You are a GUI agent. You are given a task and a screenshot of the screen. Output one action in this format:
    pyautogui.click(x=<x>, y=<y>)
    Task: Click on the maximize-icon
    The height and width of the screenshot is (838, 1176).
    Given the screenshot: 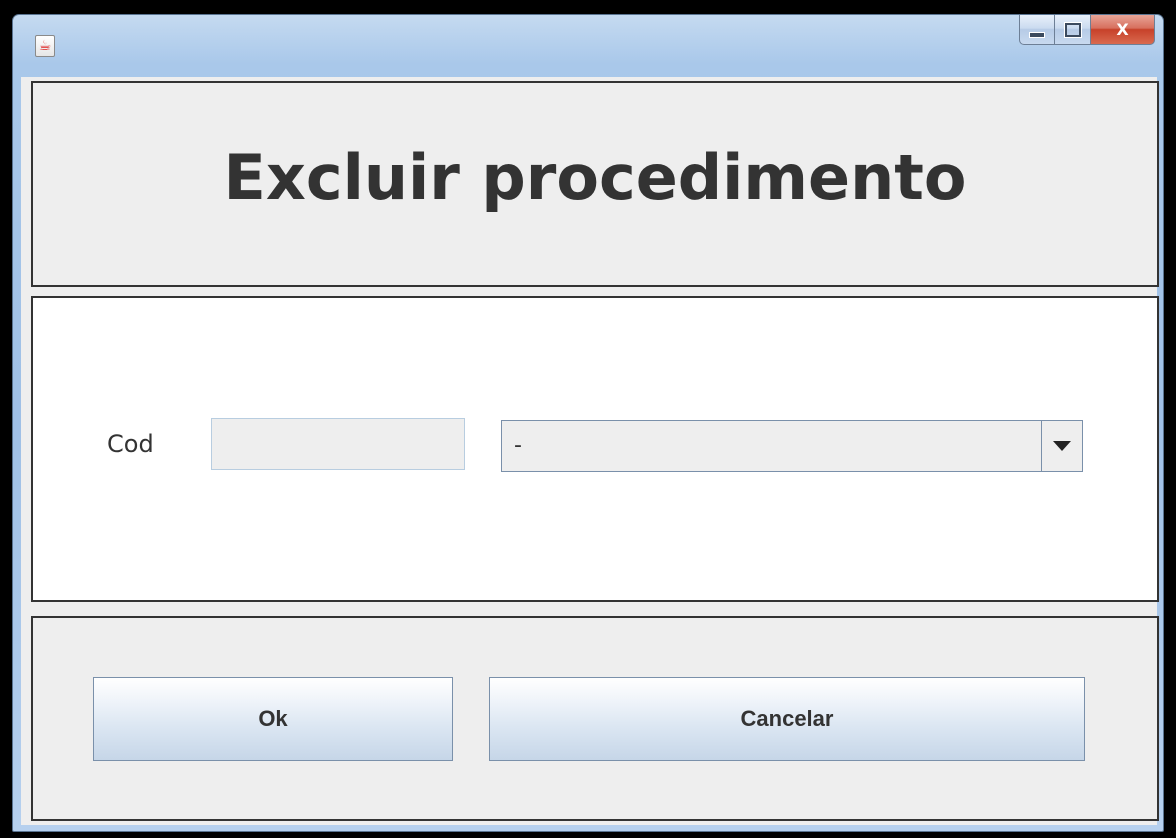 What is the action you would take?
    pyautogui.click(x=1072, y=29)
    